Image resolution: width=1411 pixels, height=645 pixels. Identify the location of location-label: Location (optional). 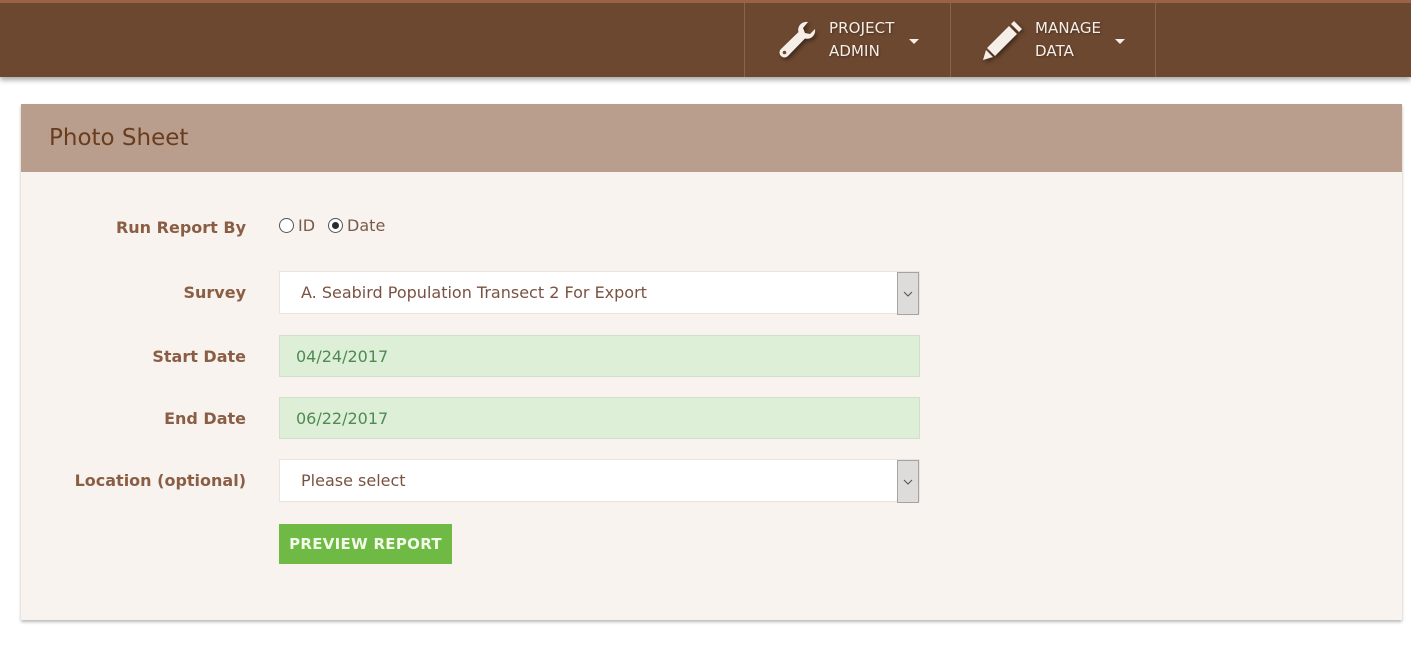
(160, 480).